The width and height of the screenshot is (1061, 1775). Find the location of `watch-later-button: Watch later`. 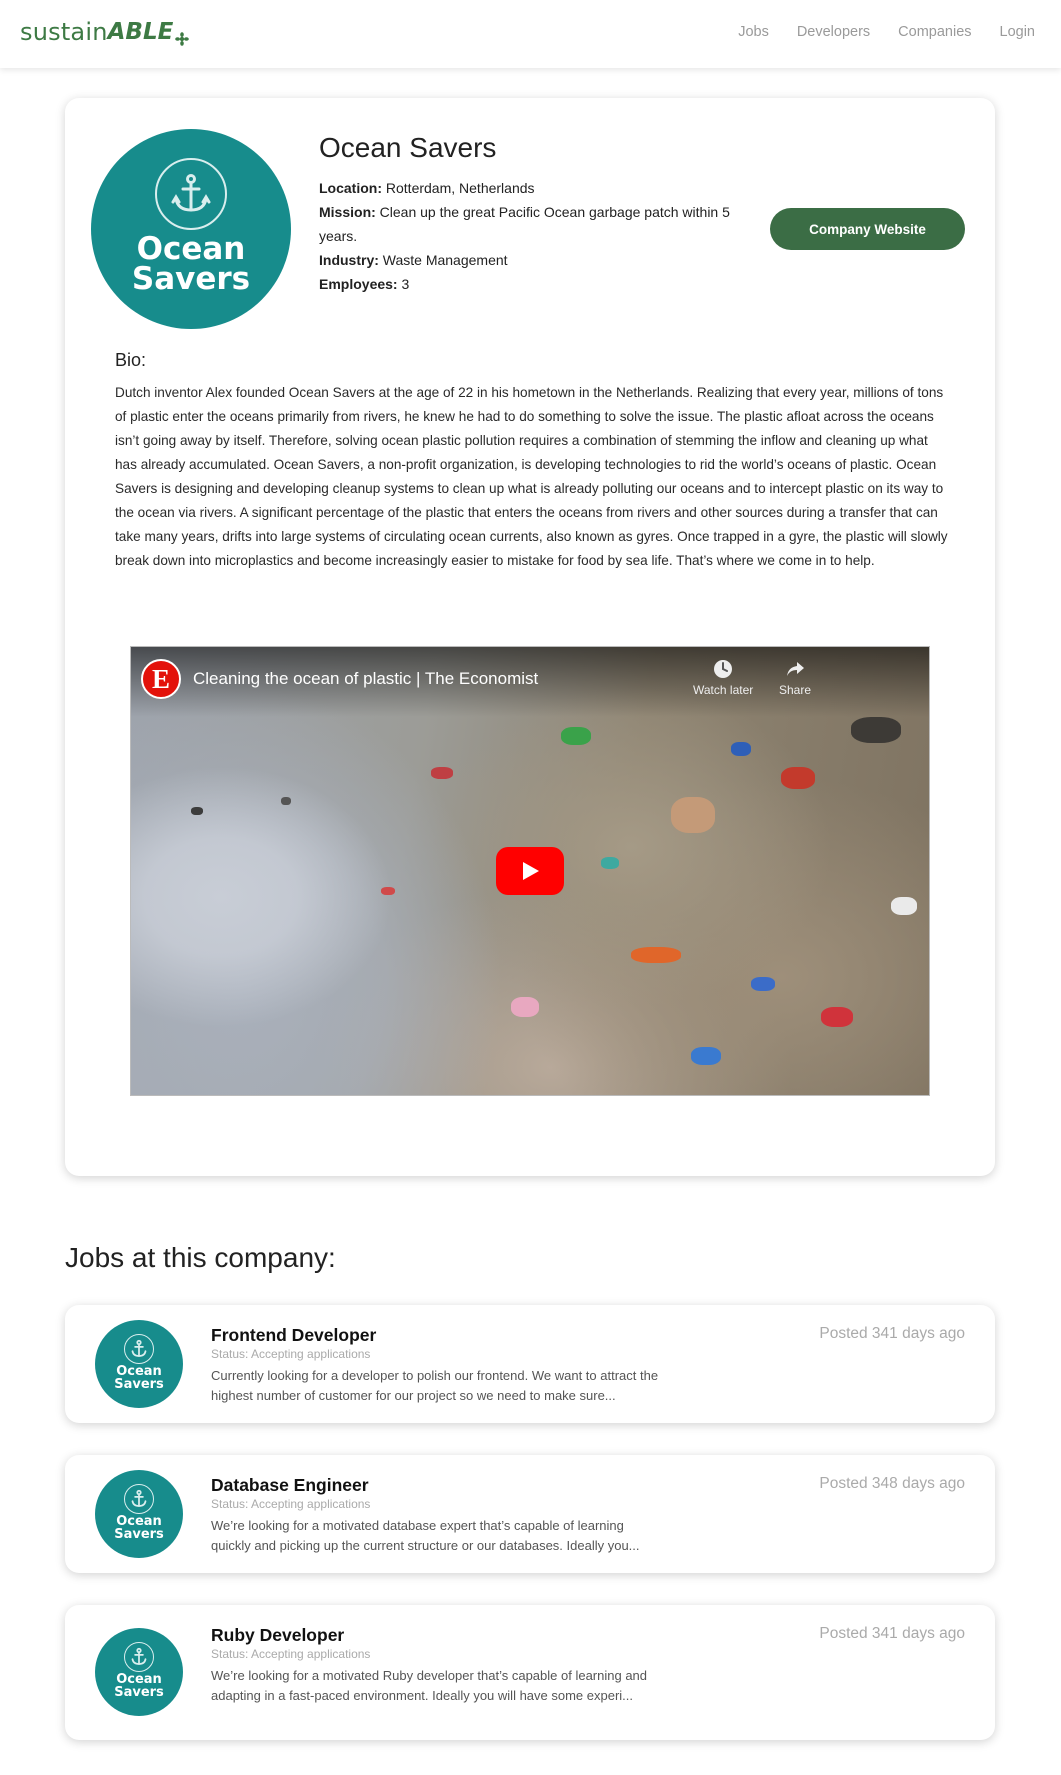

watch-later-button: Watch later is located at coordinates (723, 678).